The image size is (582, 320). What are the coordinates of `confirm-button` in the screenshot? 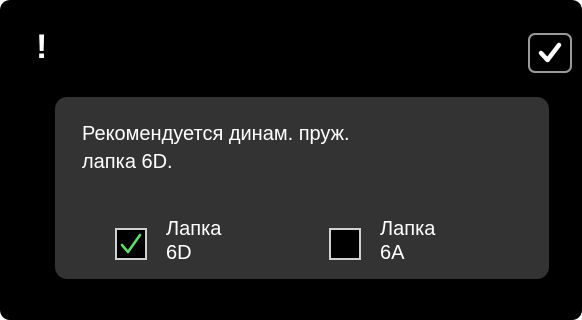 It's located at (550, 53).